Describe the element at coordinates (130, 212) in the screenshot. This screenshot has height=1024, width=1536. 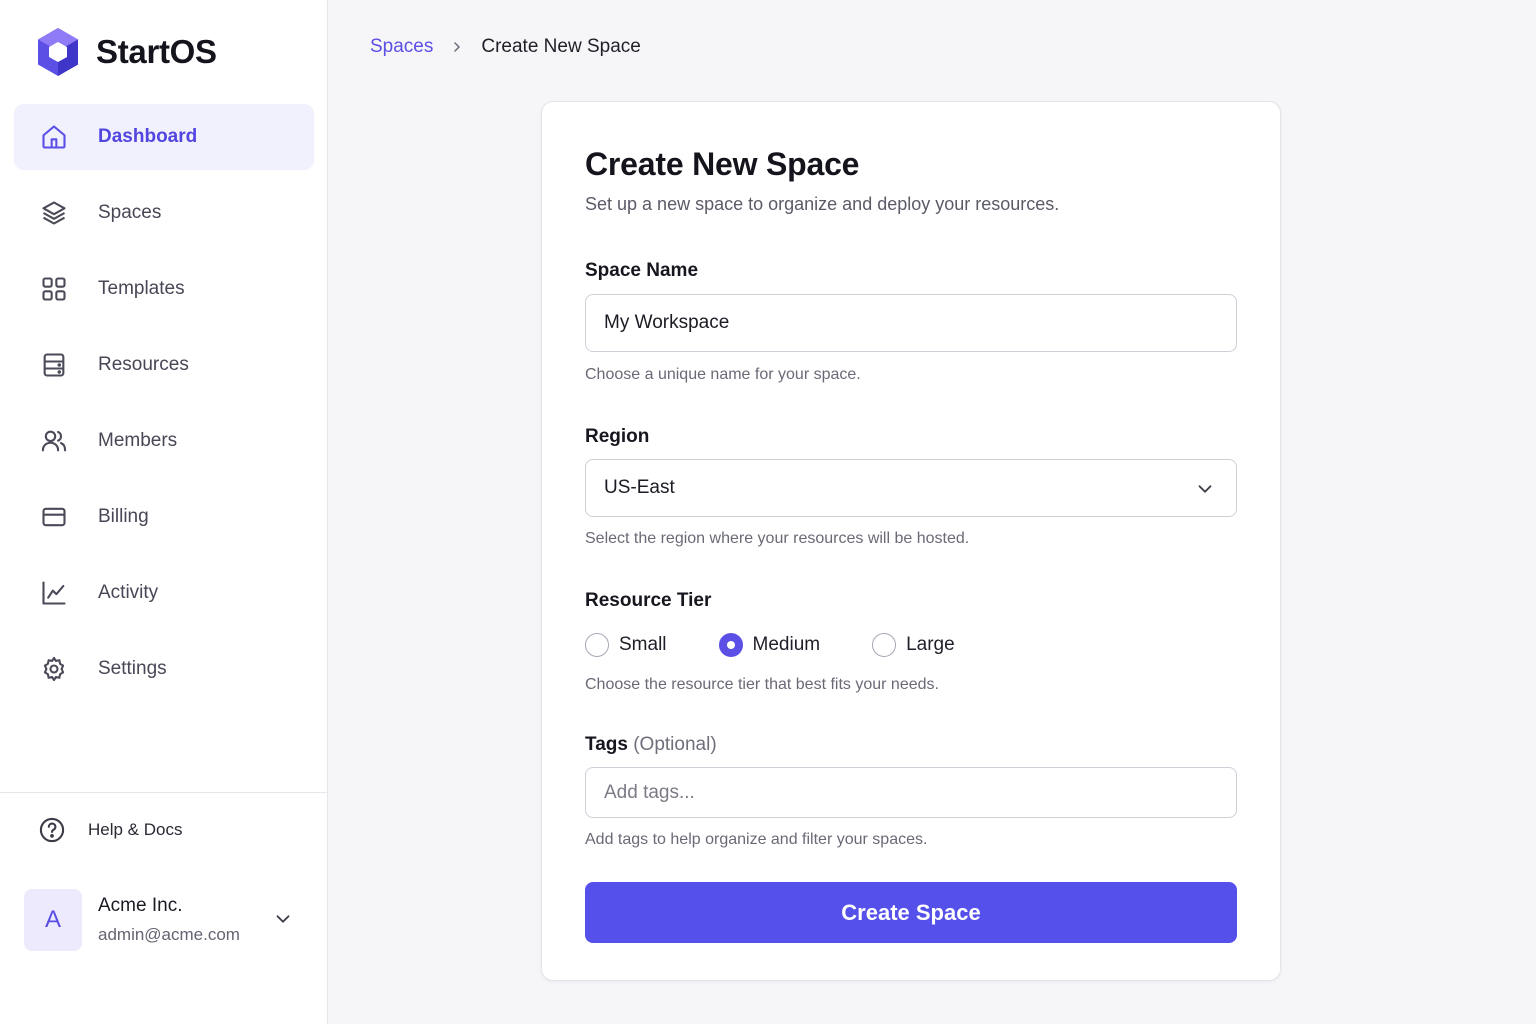
I see `sidebar-item-label: Spaces` at that location.